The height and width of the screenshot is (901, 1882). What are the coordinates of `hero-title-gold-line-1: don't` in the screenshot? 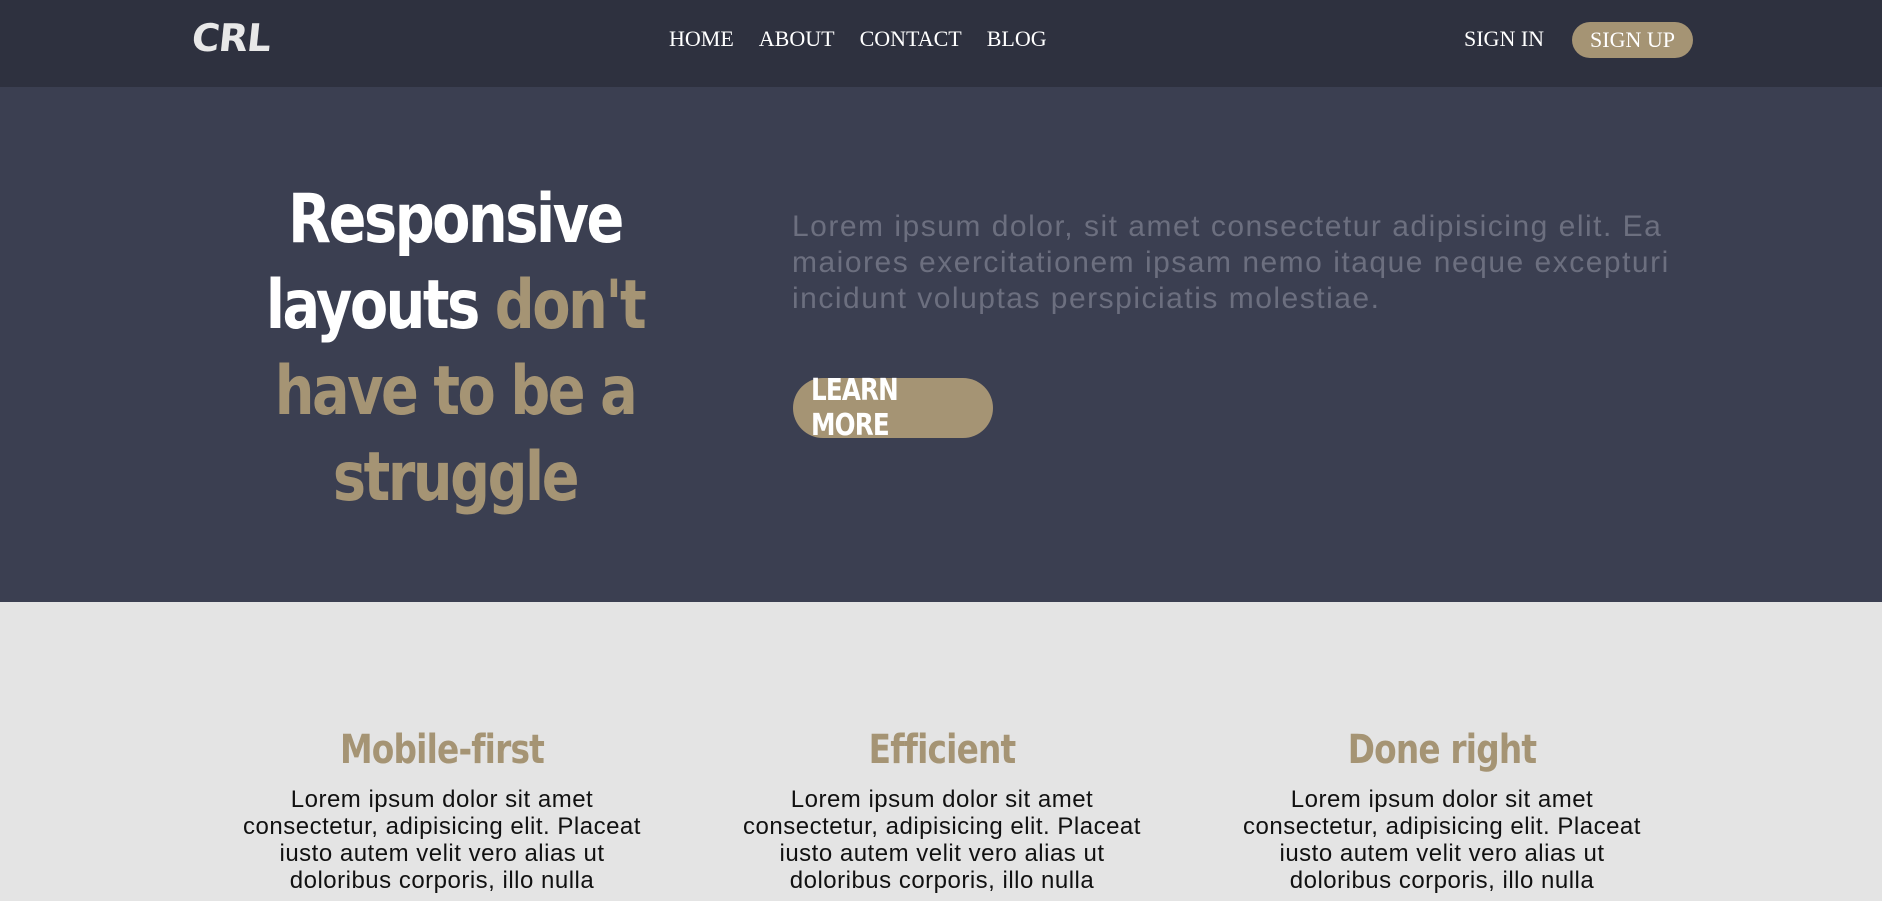 It's located at (570, 305).